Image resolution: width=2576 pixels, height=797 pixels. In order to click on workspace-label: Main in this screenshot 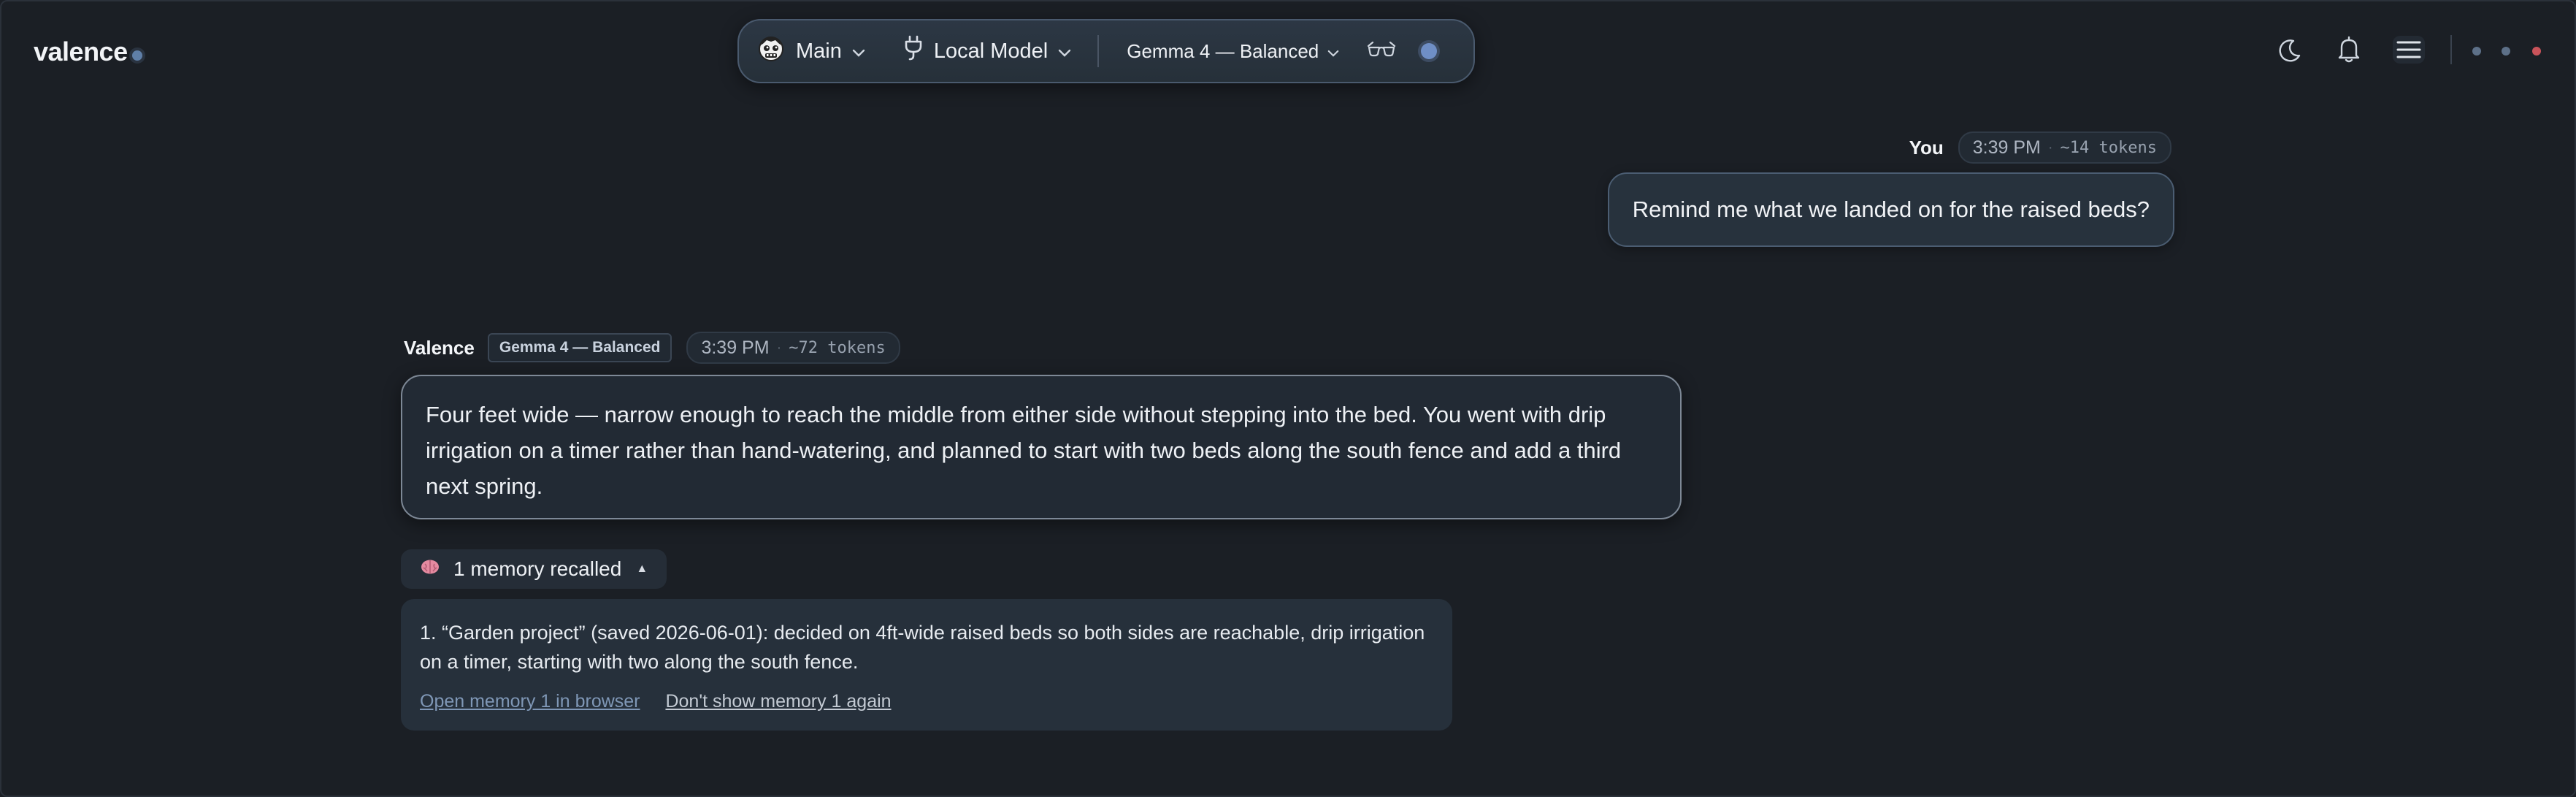, I will do `click(819, 51)`.